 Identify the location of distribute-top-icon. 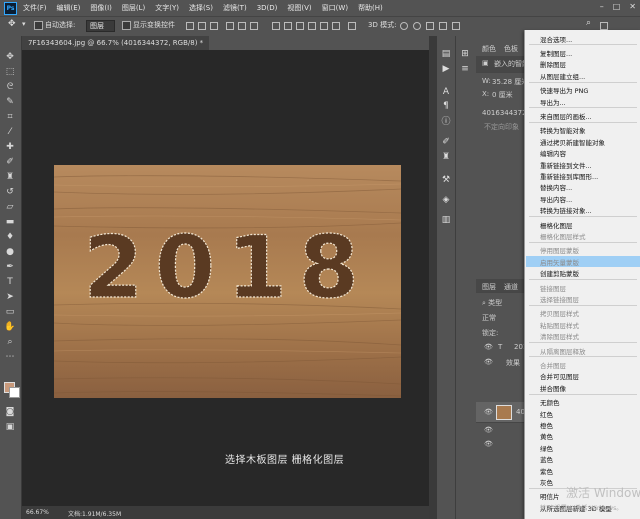
(276, 26).